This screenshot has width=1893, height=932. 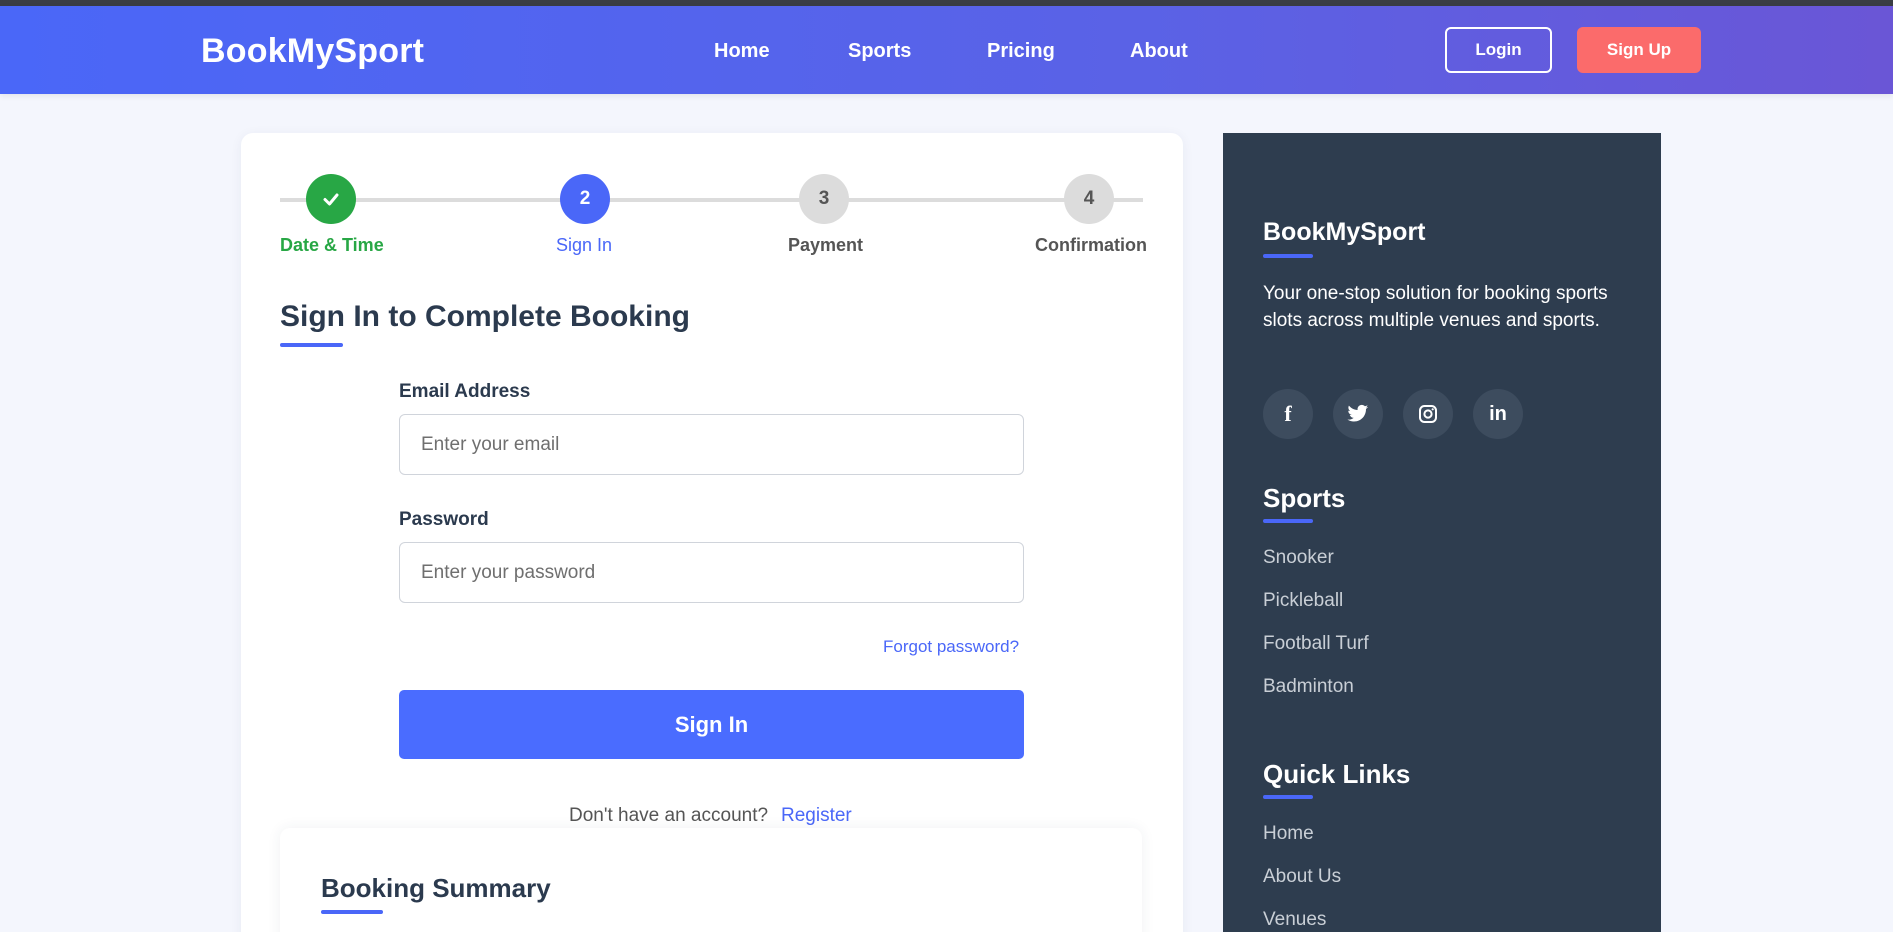 What do you see at coordinates (711, 200) in the screenshot?
I see `progress-track` at bounding box center [711, 200].